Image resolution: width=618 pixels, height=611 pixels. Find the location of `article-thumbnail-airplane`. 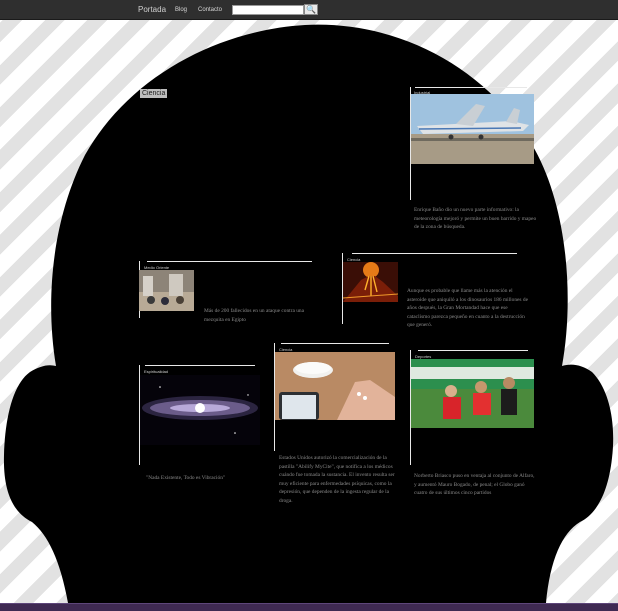

article-thumbnail-airplane is located at coordinates (472, 129).